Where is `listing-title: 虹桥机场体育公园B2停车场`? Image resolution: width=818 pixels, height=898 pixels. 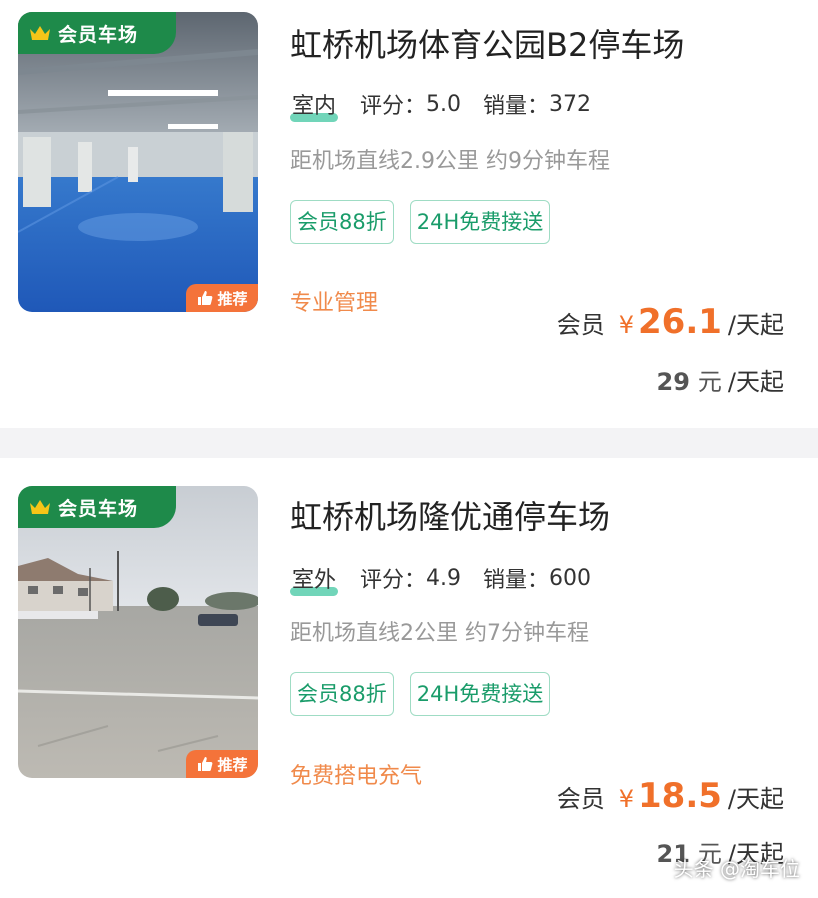 listing-title: 虹桥机场体育公园B2停车场 is located at coordinates (487, 43).